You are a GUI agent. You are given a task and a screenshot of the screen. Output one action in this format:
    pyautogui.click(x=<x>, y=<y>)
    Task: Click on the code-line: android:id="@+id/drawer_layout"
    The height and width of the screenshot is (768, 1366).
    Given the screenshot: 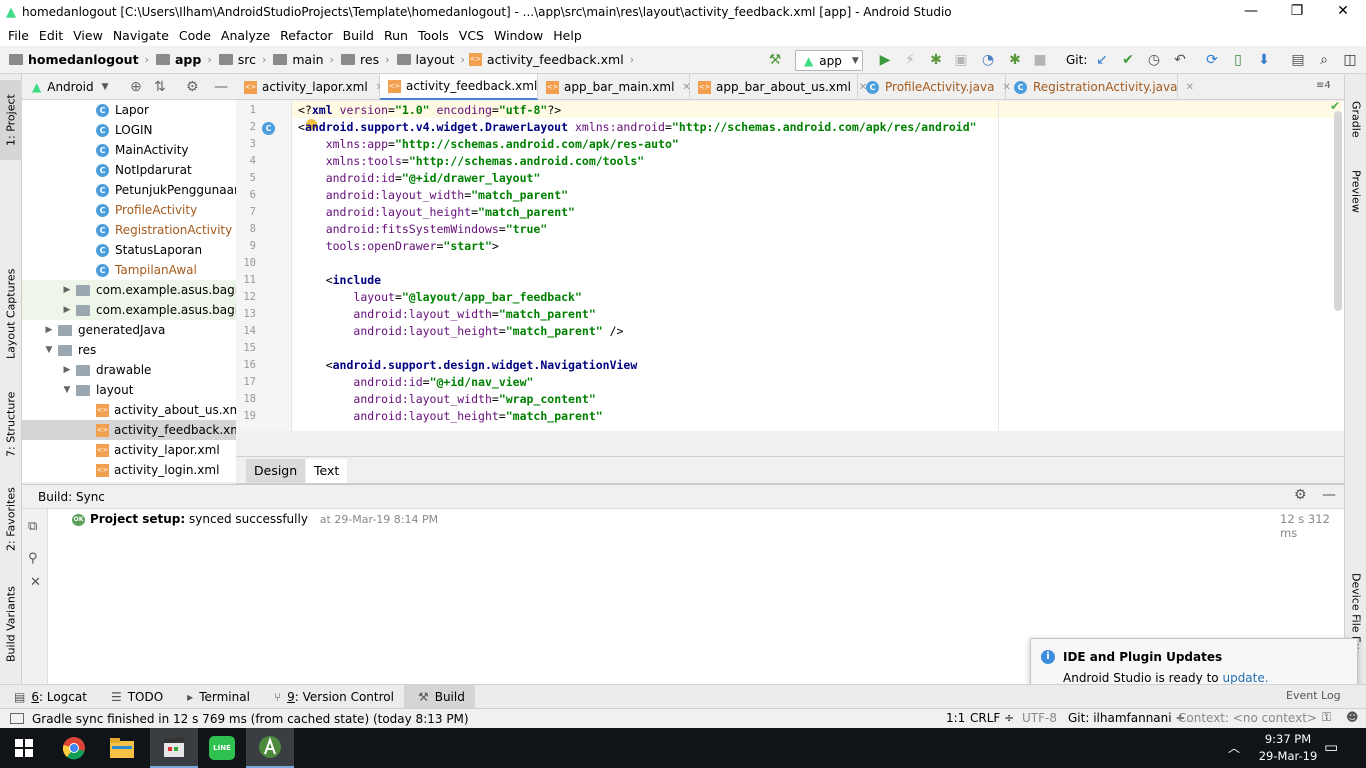 What is the action you would take?
    pyautogui.click(x=419, y=178)
    